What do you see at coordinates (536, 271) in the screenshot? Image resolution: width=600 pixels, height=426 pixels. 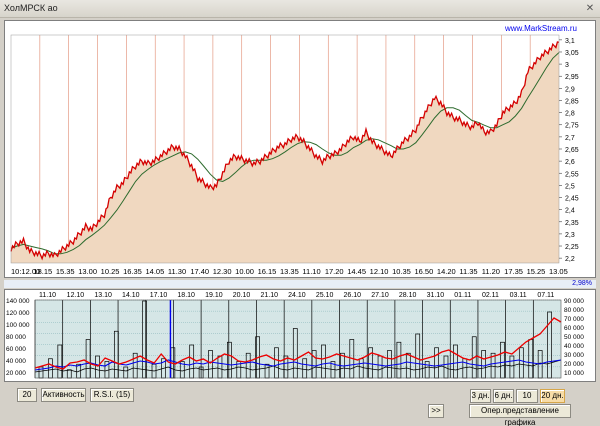 I see `x-tick-label: 15.25` at bounding box center [536, 271].